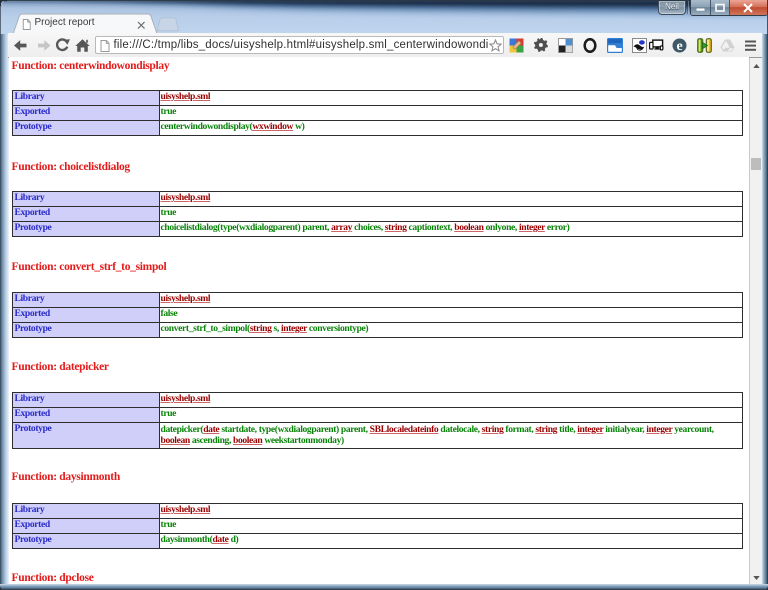 The width and height of the screenshot is (768, 590). Describe the element at coordinates (679, 46) in the screenshot. I see `svg-text: e` at that location.